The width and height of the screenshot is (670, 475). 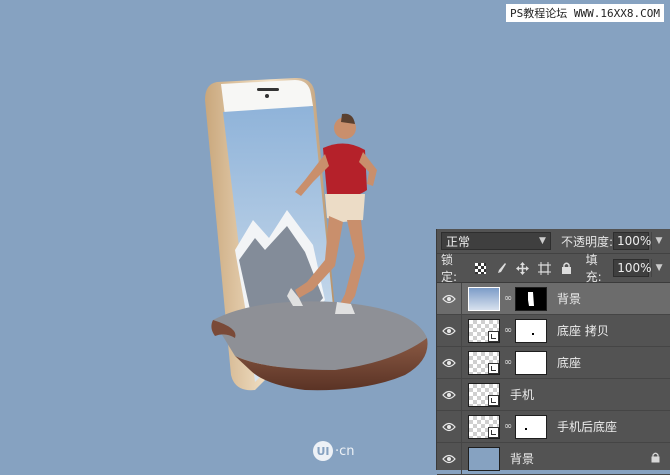 What do you see at coordinates (553, 395) in the screenshot?
I see `layer-row: 手机` at bounding box center [553, 395].